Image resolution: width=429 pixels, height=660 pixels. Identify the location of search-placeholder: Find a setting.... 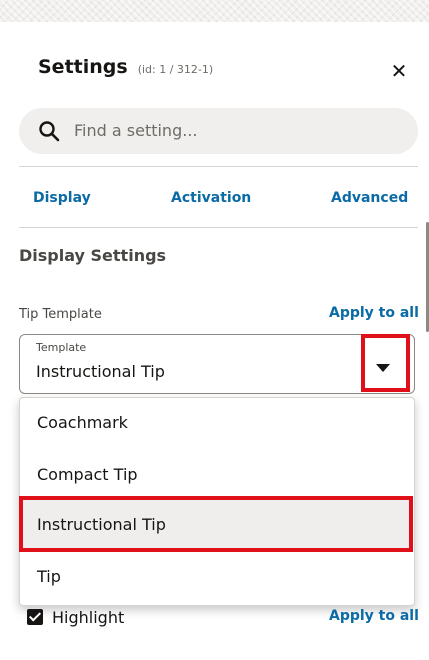
(136, 130).